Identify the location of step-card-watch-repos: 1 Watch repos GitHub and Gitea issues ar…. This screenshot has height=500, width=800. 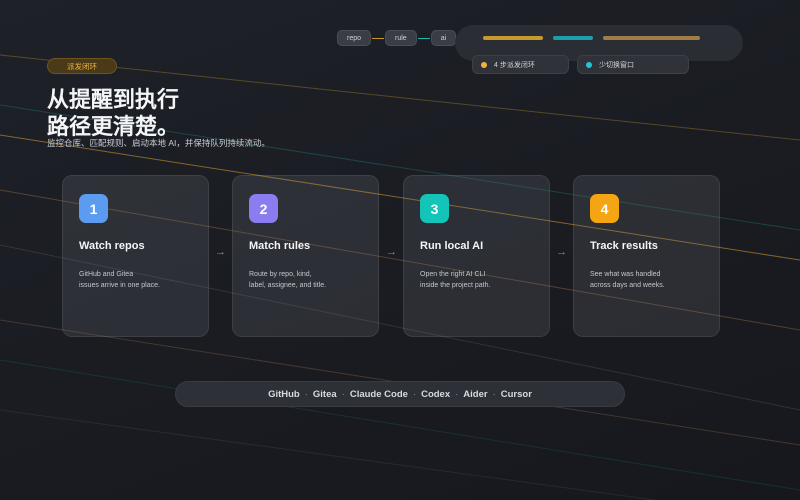
(135, 256).